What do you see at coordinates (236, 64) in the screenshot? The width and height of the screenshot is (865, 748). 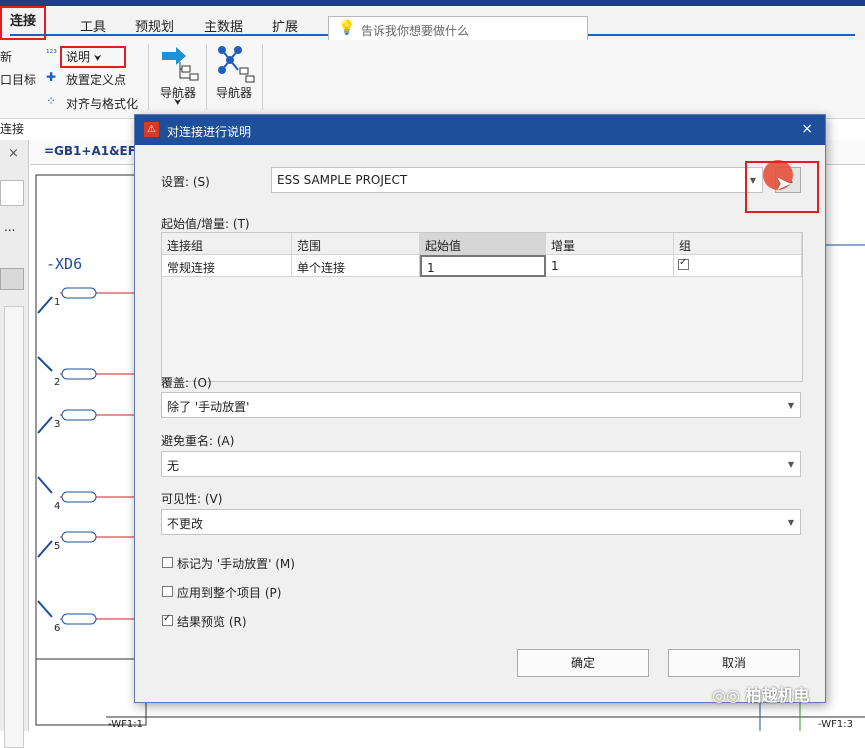 I see `navigator-tree-icon` at bounding box center [236, 64].